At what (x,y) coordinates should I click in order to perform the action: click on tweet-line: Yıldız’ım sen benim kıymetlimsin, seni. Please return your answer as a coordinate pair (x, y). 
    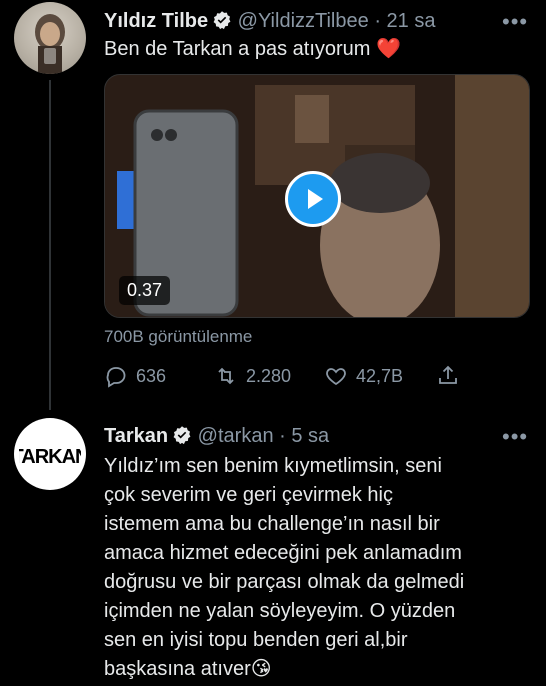
    Looking at the image, I should click on (273, 466).